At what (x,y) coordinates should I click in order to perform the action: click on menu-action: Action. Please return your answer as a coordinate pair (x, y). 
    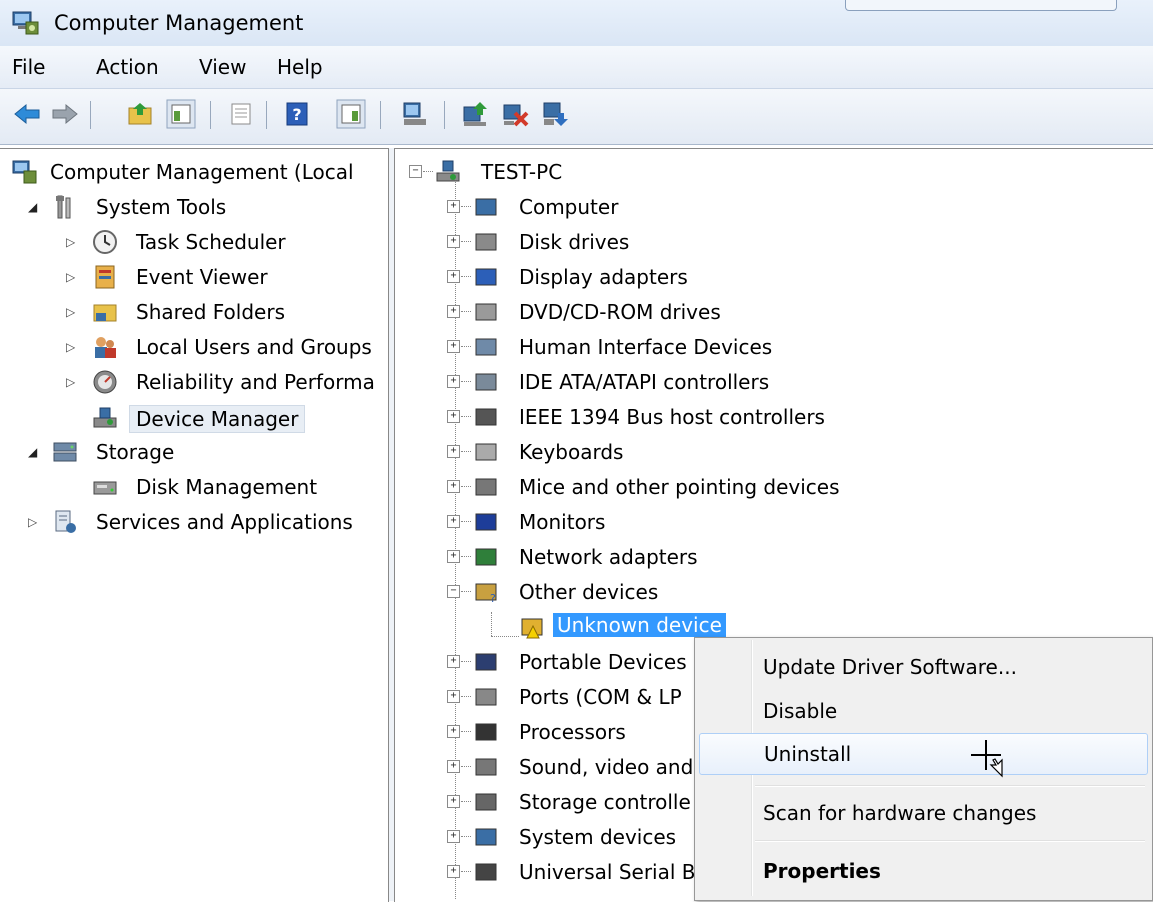
    Looking at the image, I should click on (127, 67).